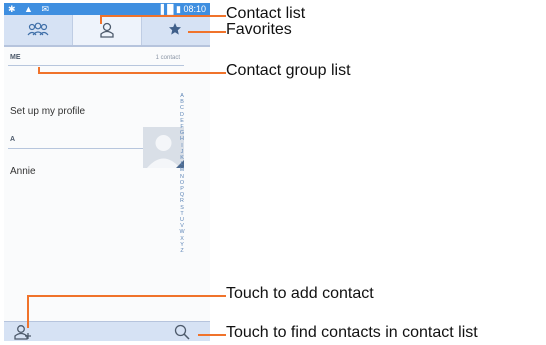 This screenshot has height=345, width=546. I want to click on tab-contact-groups, so click(38, 30).